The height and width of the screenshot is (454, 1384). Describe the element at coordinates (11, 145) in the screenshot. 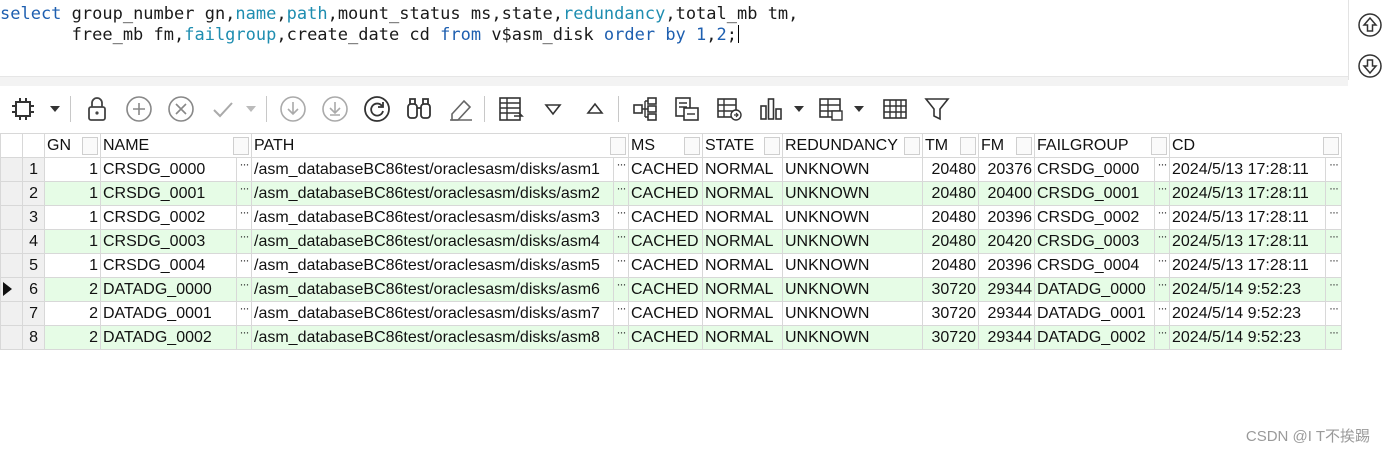

I see `corner-cell` at that location.